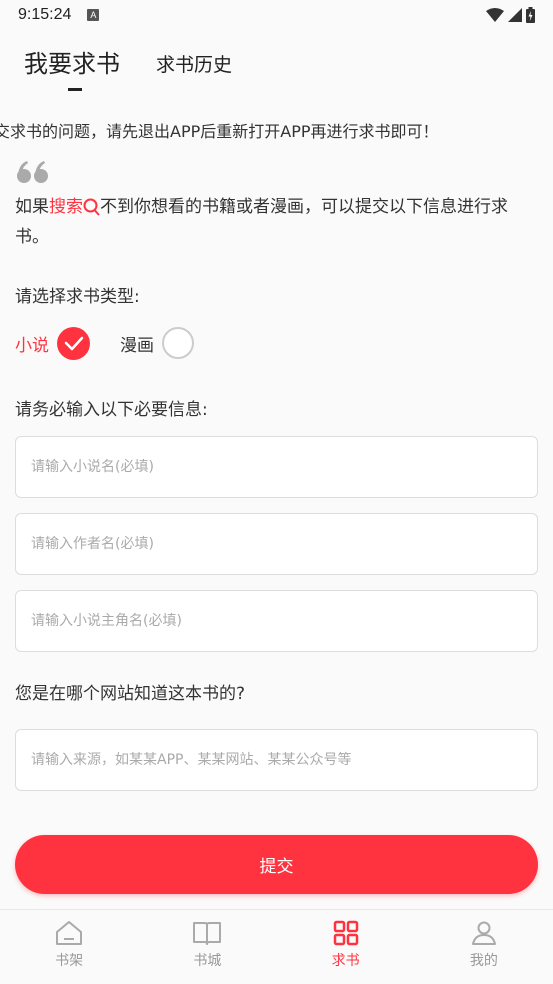 This screenshot has height=984, width=553. I want to click on active-tab-indicator, so click(75, 89).